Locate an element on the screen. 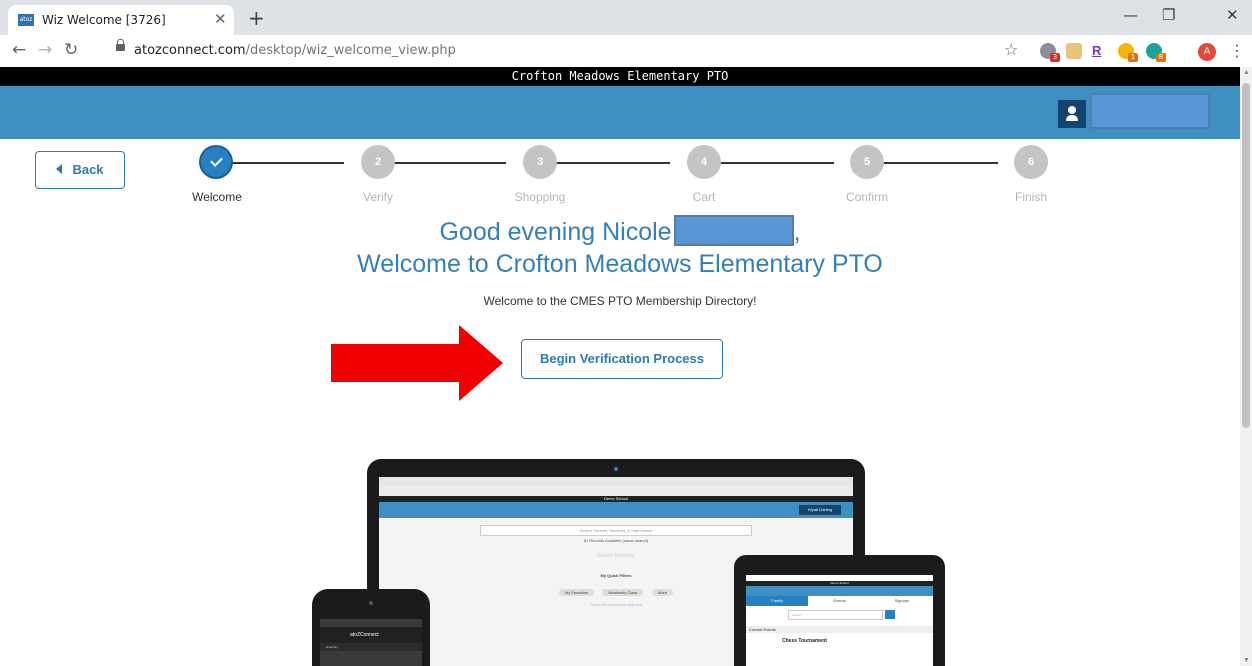 The image size is (1252, 666). browser-tabstrip: atoz Wiz Welcome [3726] ✕ + — ❐ ✕ is located at coordinates (626, 17).